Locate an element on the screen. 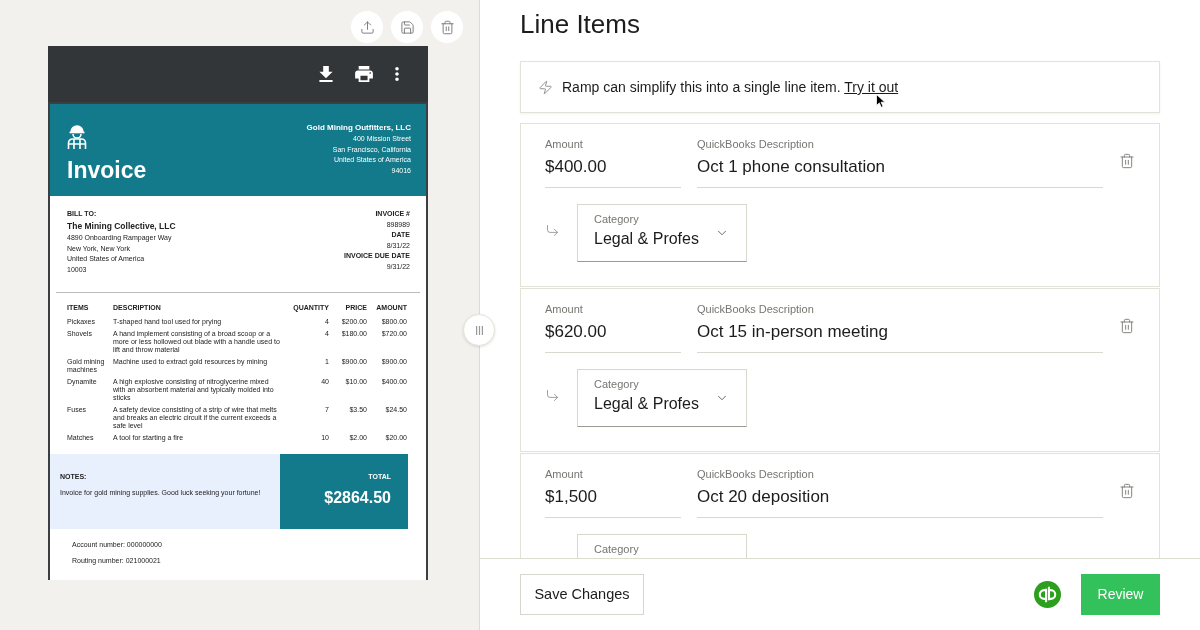 Image resolution: width=1200 pixels, height=630 pixels. upload-button is located at coordinates (367, 27).